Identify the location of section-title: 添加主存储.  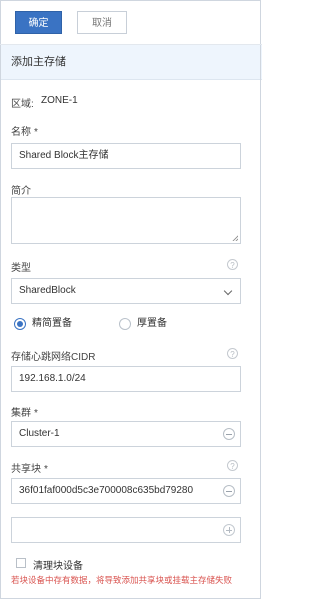
(131, 62).